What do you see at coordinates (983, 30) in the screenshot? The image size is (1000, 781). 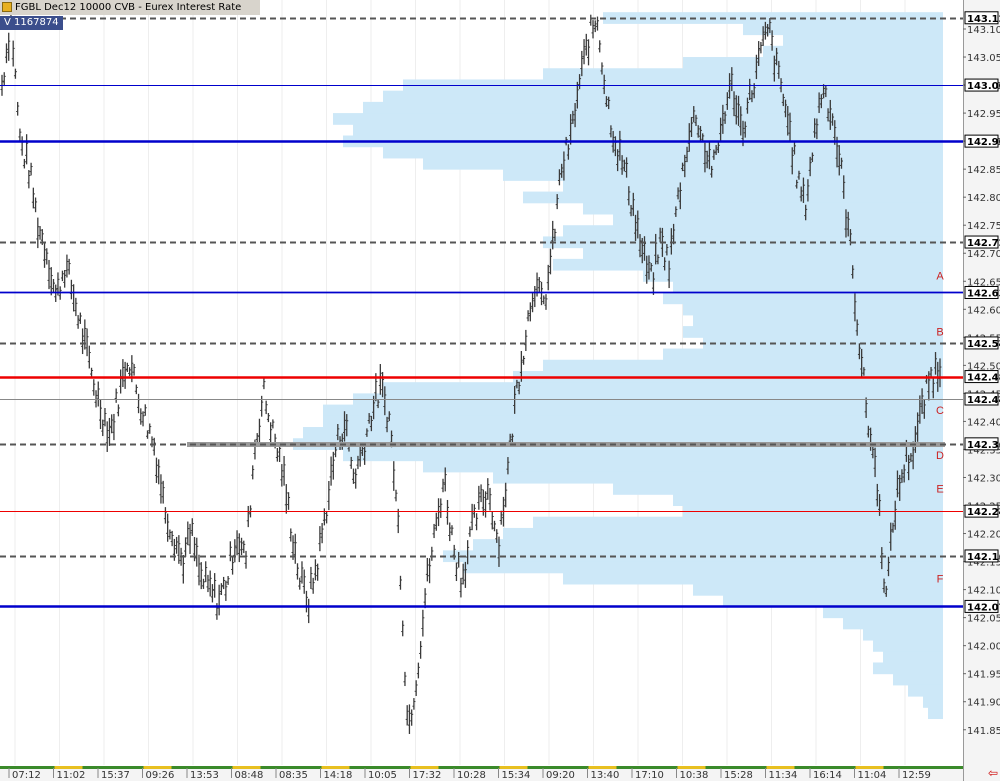 I see `y-tick-label: 143.10` at bounding box center [983, 30].